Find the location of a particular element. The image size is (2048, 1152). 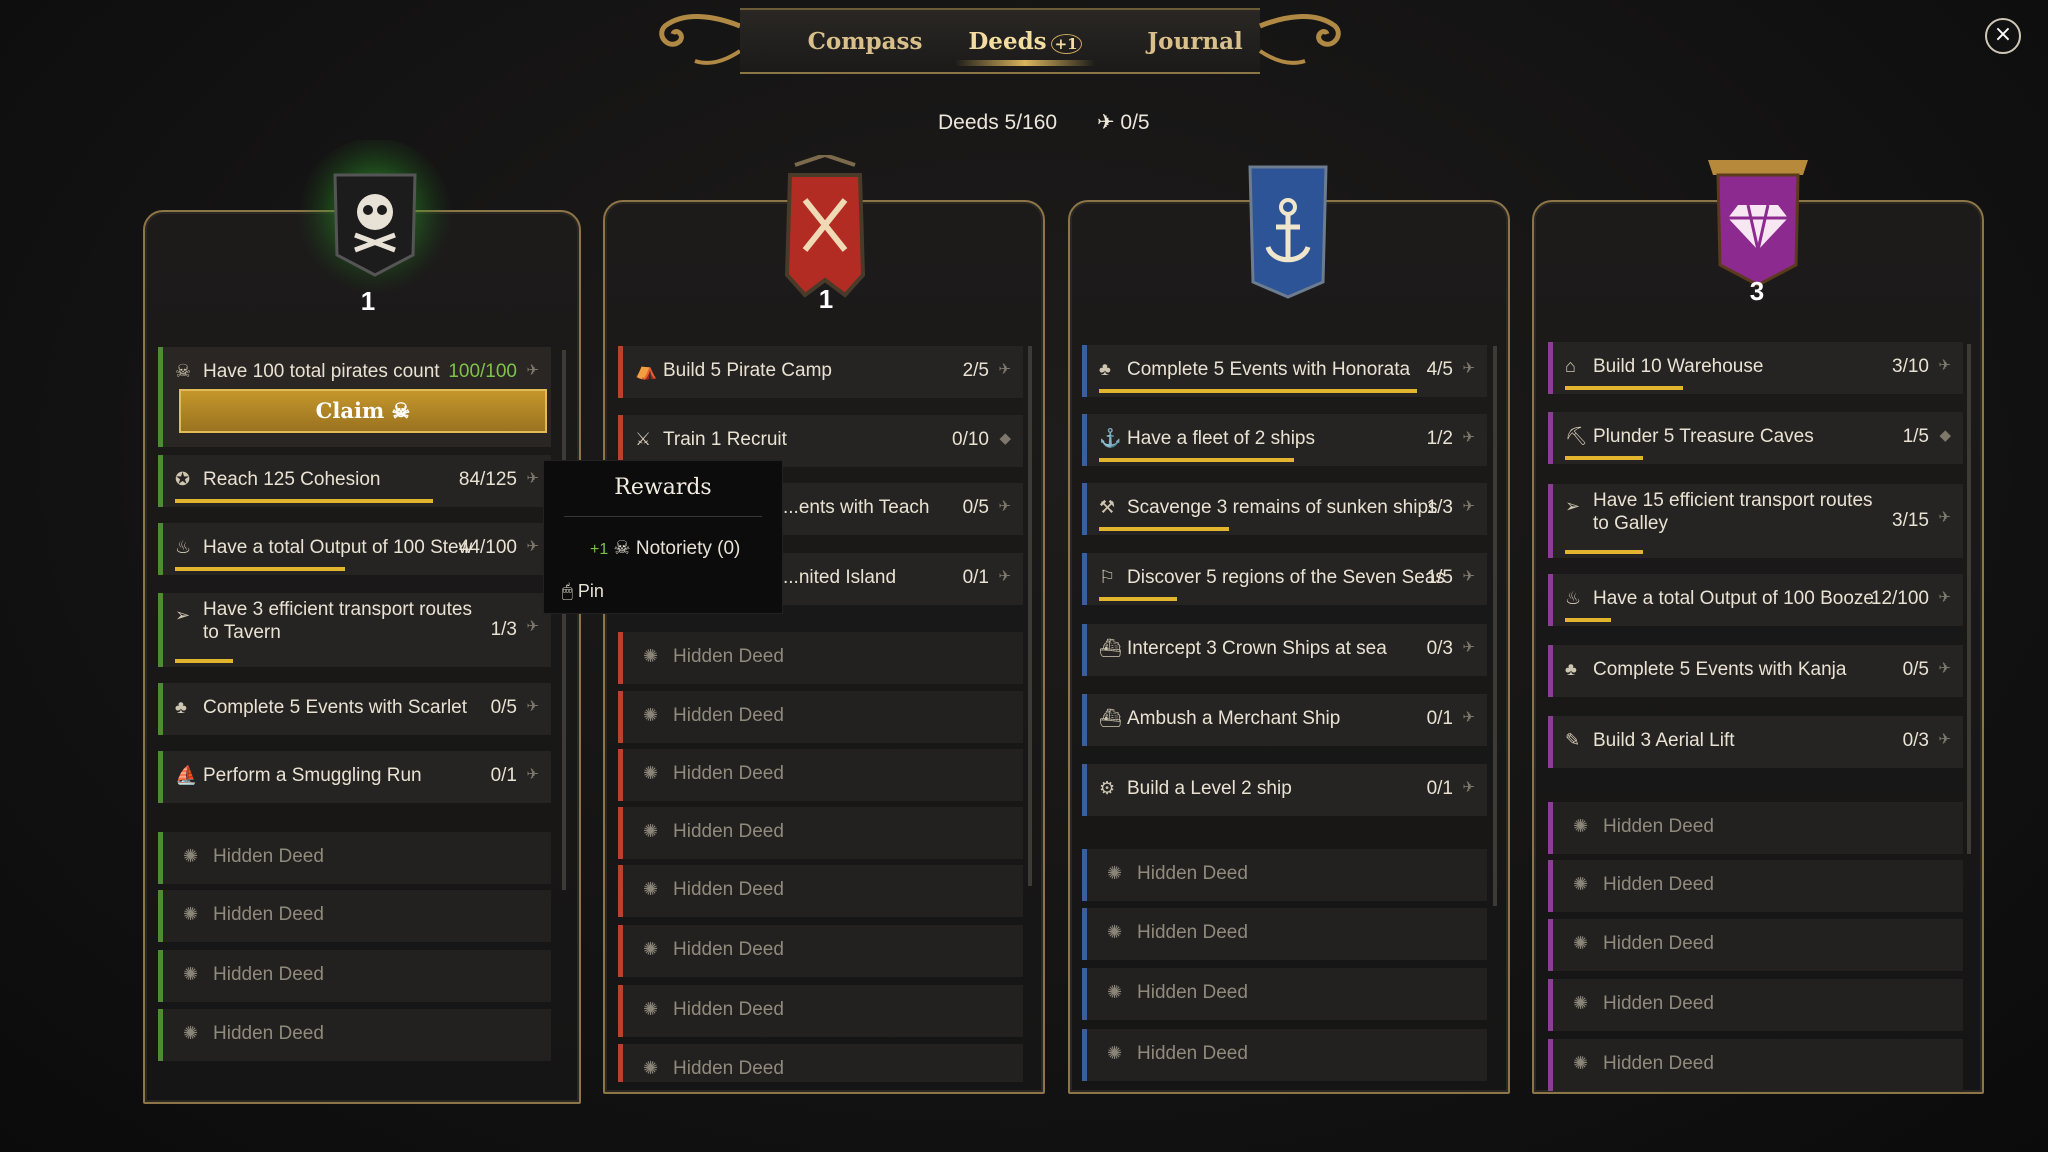

discover-icon: ⚐ is located at coordinates (1107, 577).